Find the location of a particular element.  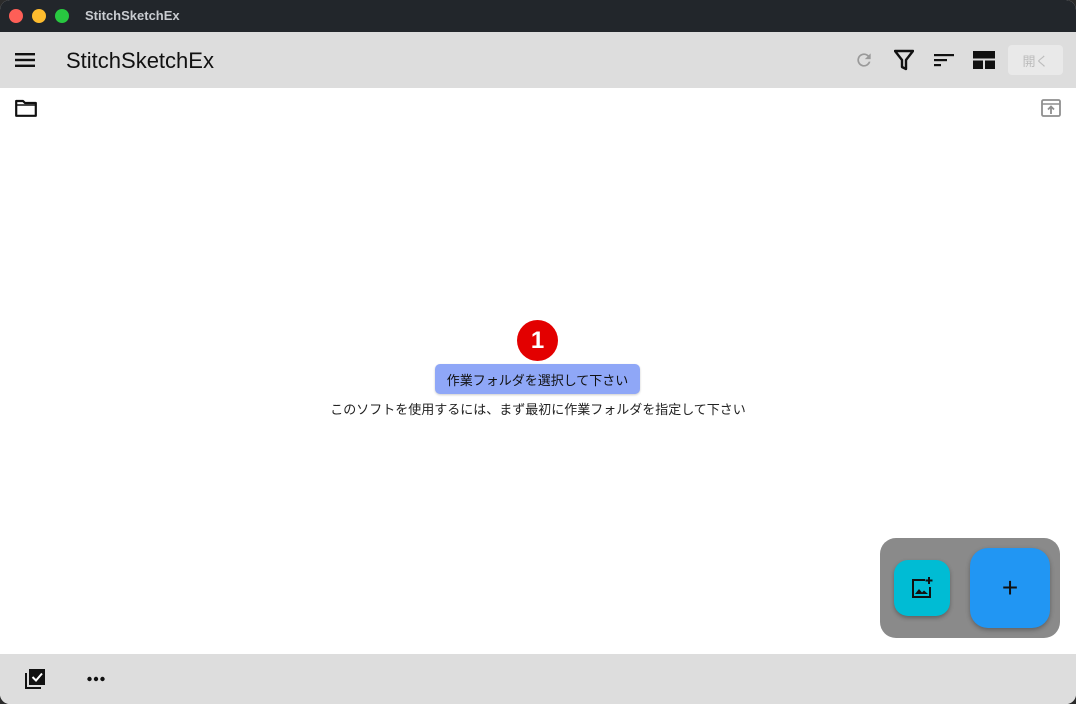

filter-button is located at coordinates (904, 60).